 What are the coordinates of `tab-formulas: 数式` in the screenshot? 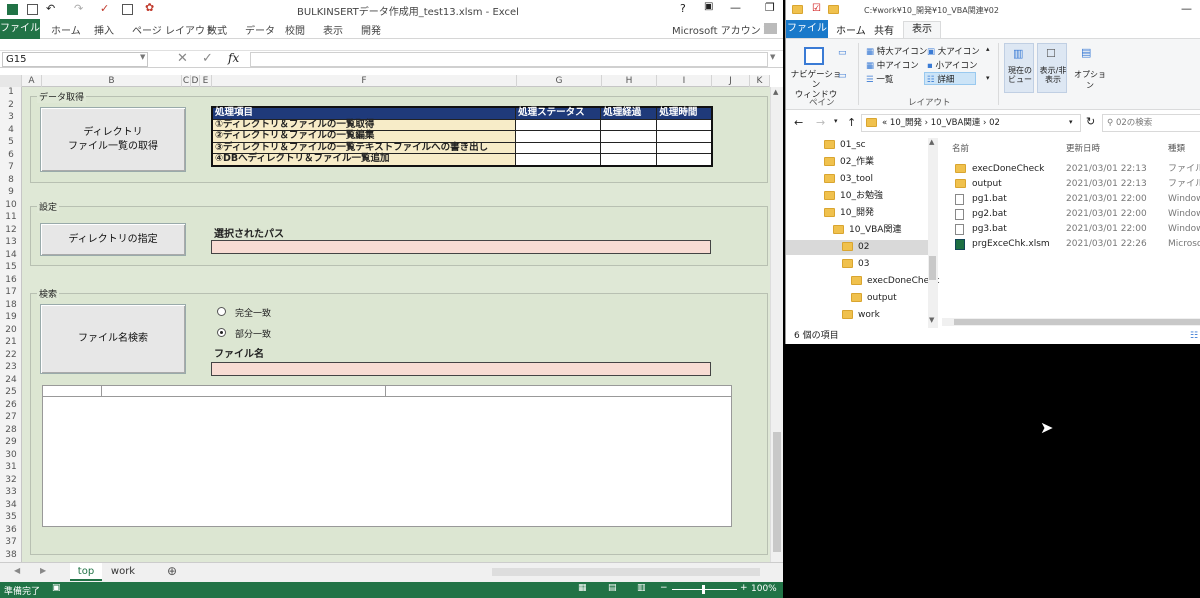 It's located at (217, 29).